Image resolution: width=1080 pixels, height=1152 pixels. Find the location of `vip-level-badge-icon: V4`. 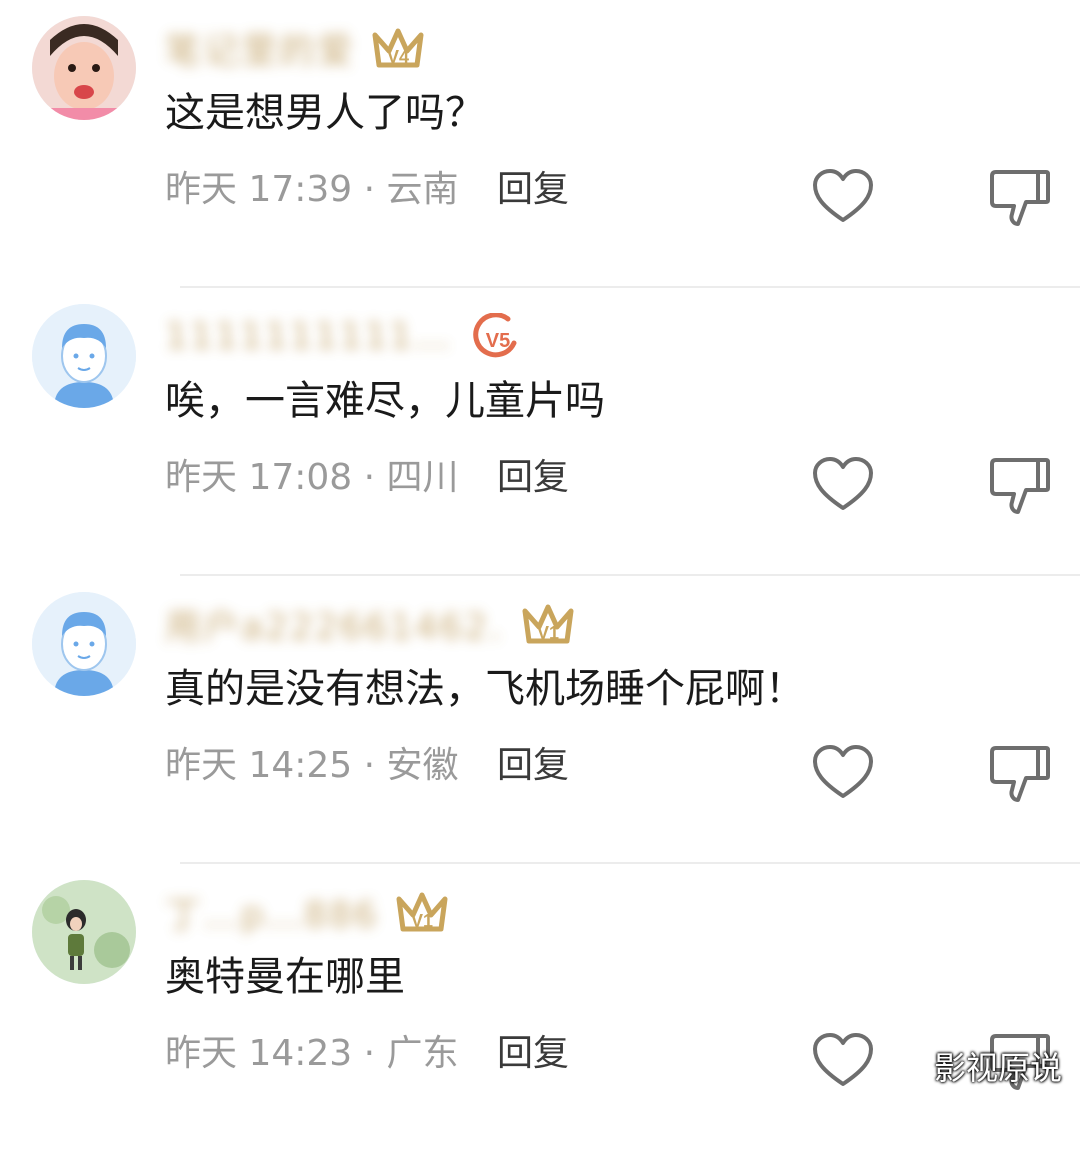

vip-level-badge-icon: V4 is located at coordinates (398, 48).